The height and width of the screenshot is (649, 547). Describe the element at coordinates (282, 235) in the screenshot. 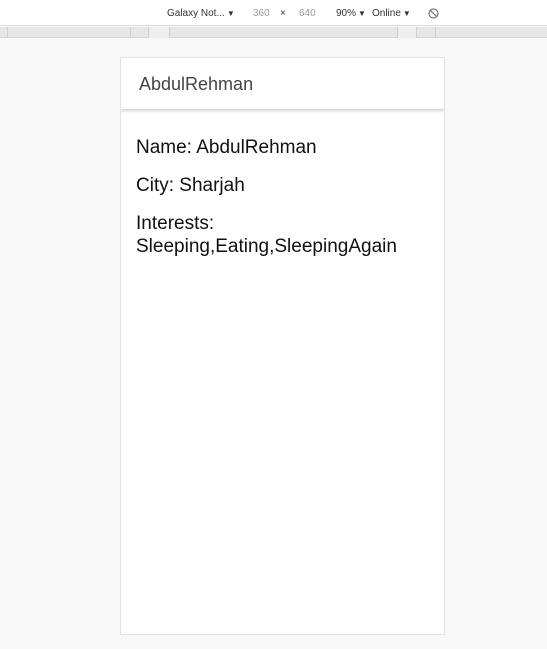

I see `interests-row: Interests: Sleeping,Eating,SleepingAgain` at that location.